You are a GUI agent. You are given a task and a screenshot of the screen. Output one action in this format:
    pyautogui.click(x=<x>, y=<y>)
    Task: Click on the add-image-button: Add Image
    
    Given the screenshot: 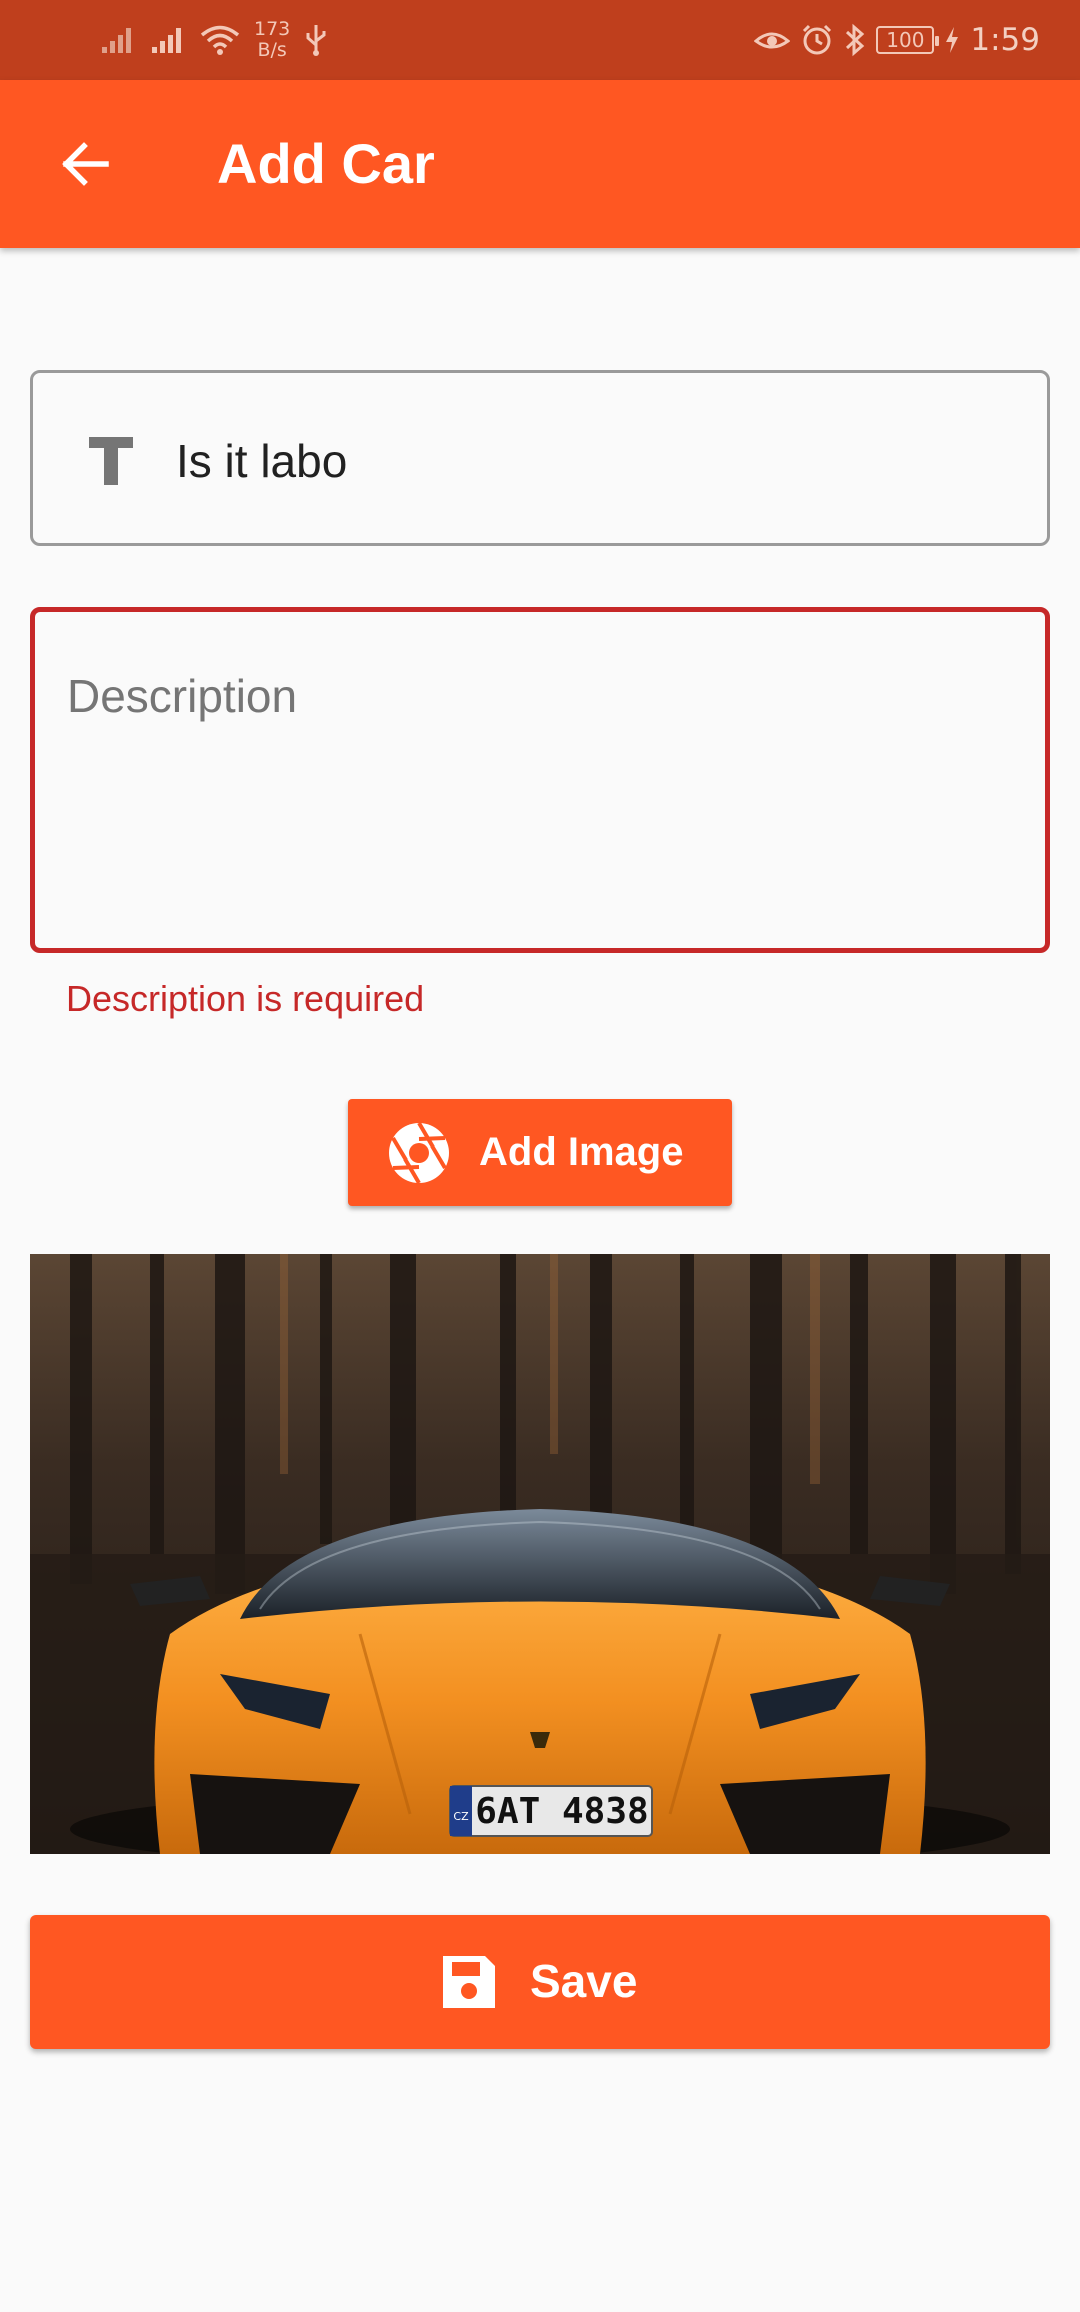 What is the action you would take?
    pyautogui.click(x=540, y=1152)
    